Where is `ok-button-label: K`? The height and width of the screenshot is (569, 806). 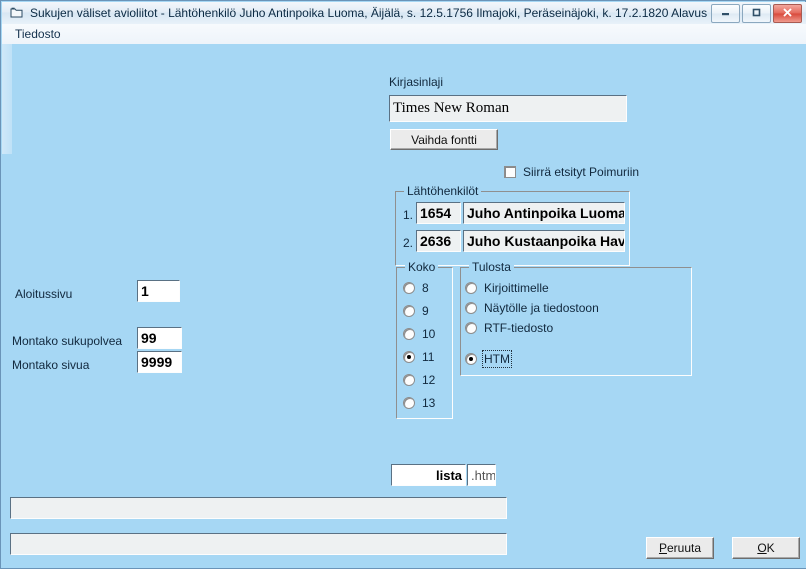 ok-button-label: K is located at coordinates (770, 548).